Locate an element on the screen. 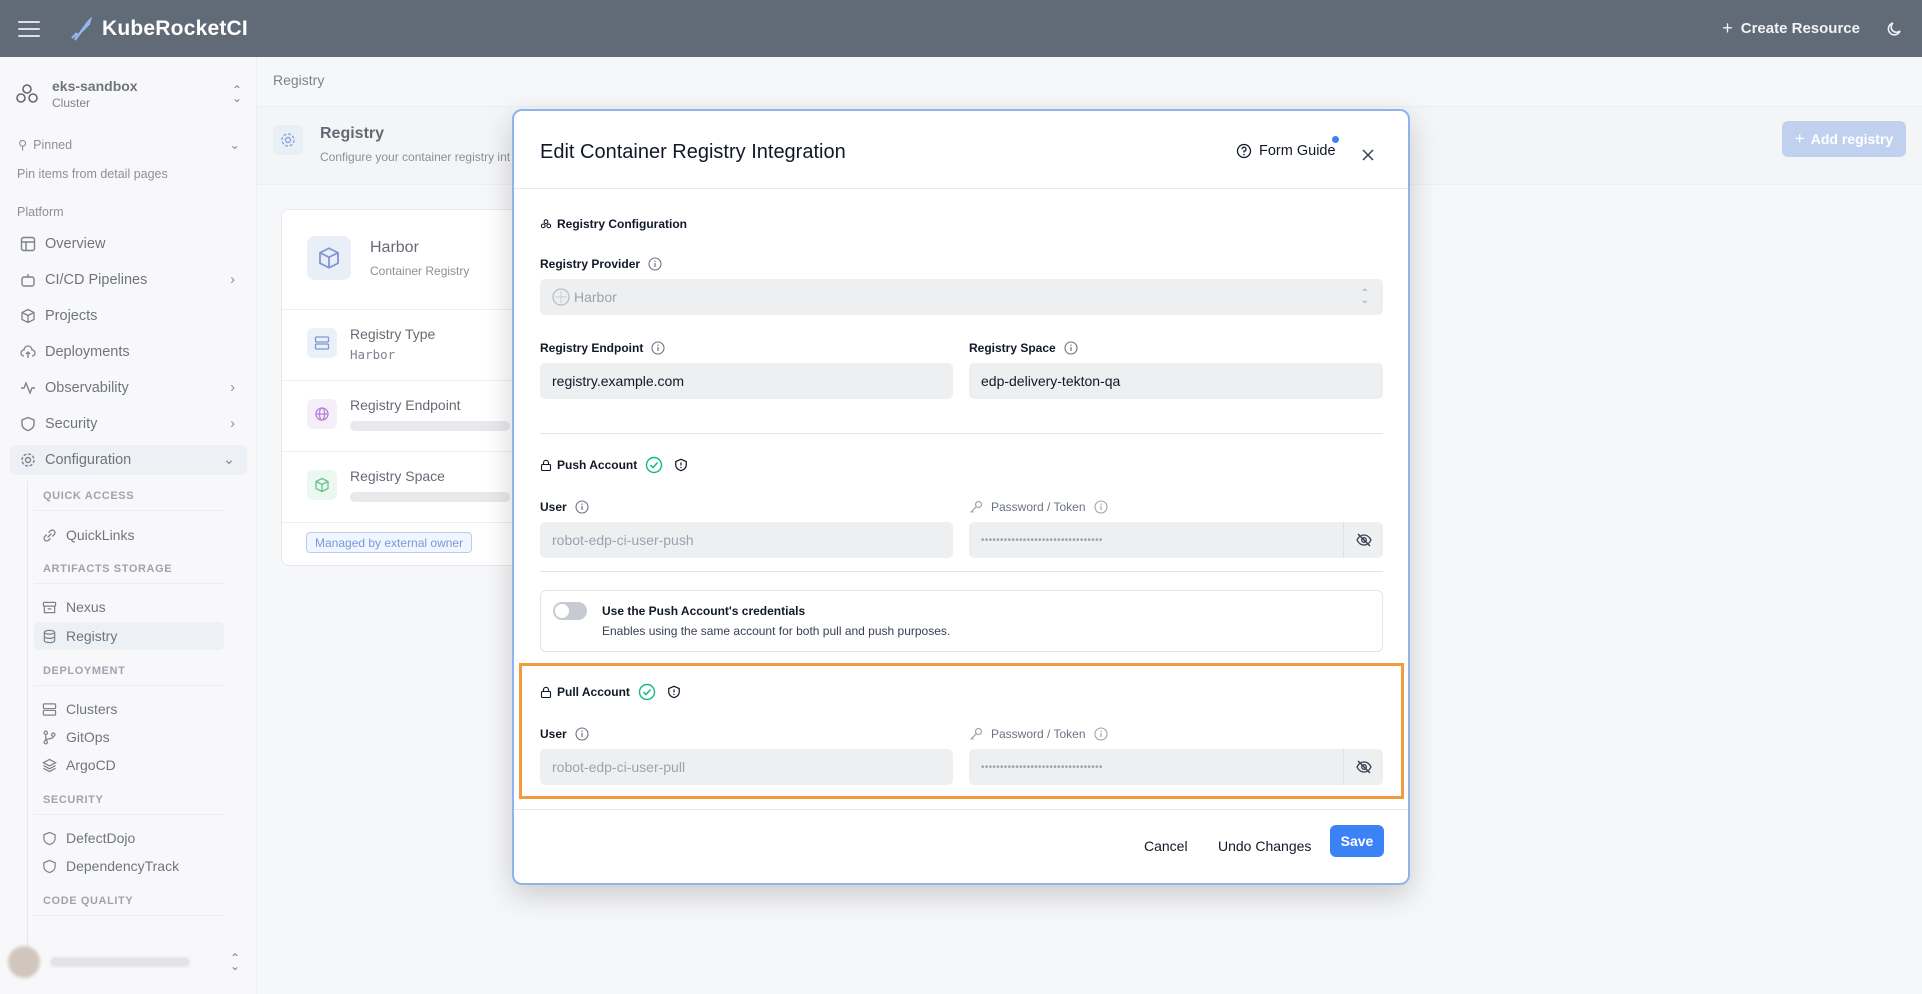 The width and height of the screenshot is (1922, 994). field-label: Registry Endpoint is located at coordinates (592, 348).